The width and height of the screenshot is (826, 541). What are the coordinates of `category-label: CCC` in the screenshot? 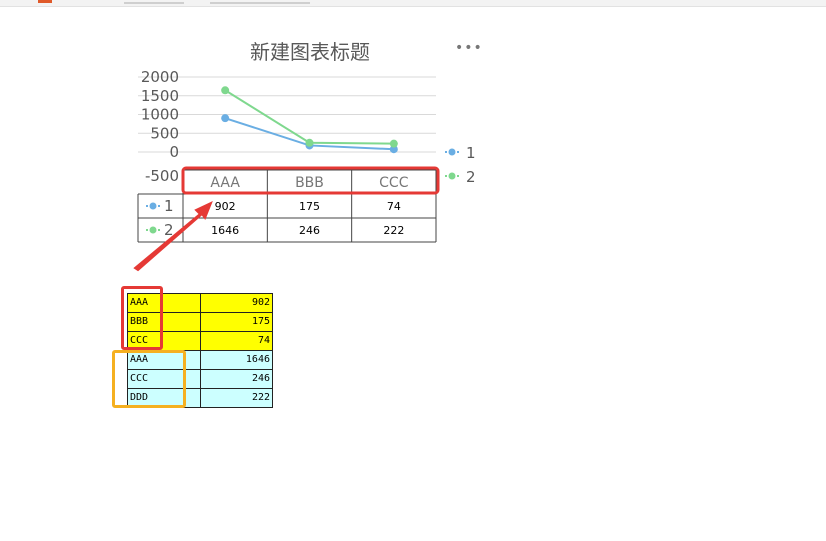 It's located at (394, 183).